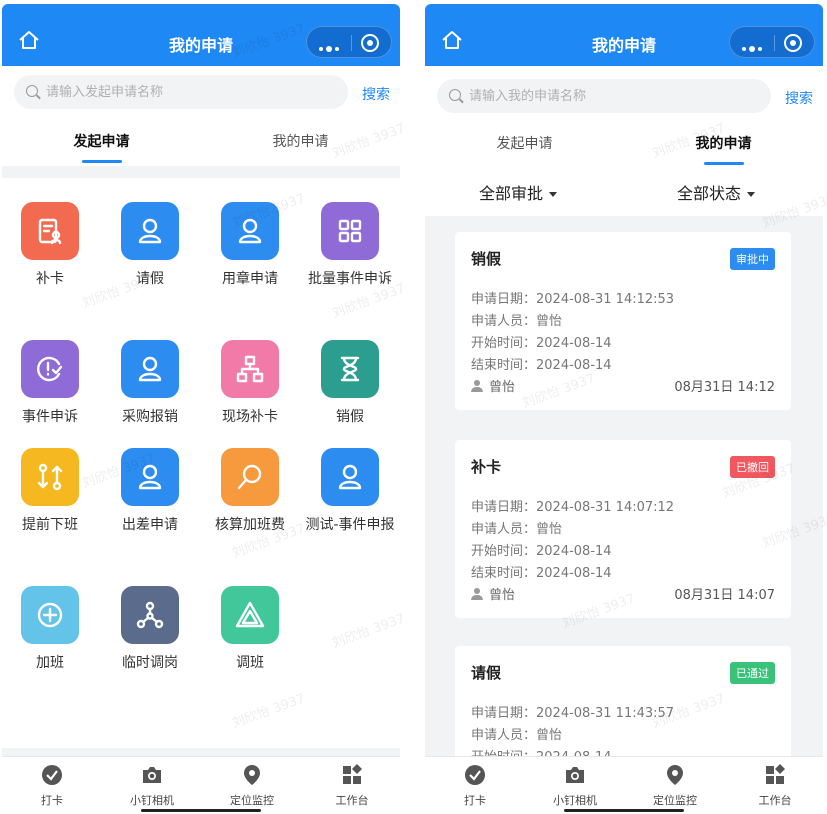 This screenshot has height=814, width=827. What do you see at coordinates (573, 713) in the screenshot?
I see `card-detail-row: 申请日期：2024-08-31 11:43:57` at bounding box center [573, 713].